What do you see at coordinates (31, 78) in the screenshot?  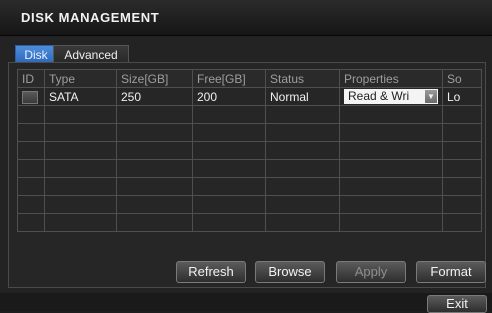 I see `column-header-id: ID` at bounding box center [31, 78].